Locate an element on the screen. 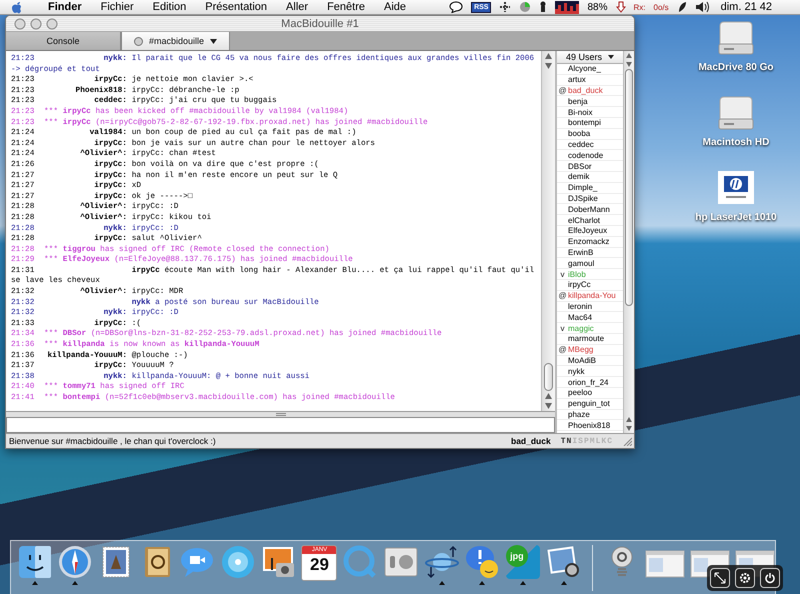 Image resolution: width=800 pixels, height=594 pixels. apple-logo-icon is located at coordinates (17, 7).